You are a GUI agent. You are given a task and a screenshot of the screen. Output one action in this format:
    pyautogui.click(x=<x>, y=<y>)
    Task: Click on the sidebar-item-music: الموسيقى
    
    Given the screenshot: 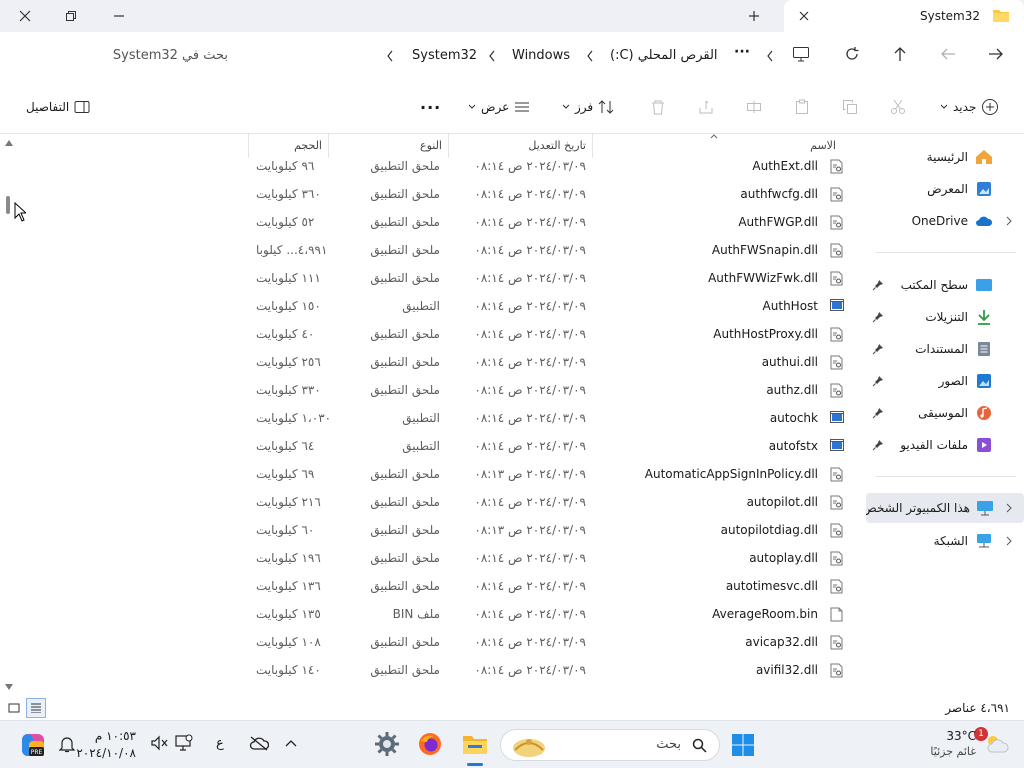 What is the action you would take?
    pyautogui.click(x=945, y=413)
    